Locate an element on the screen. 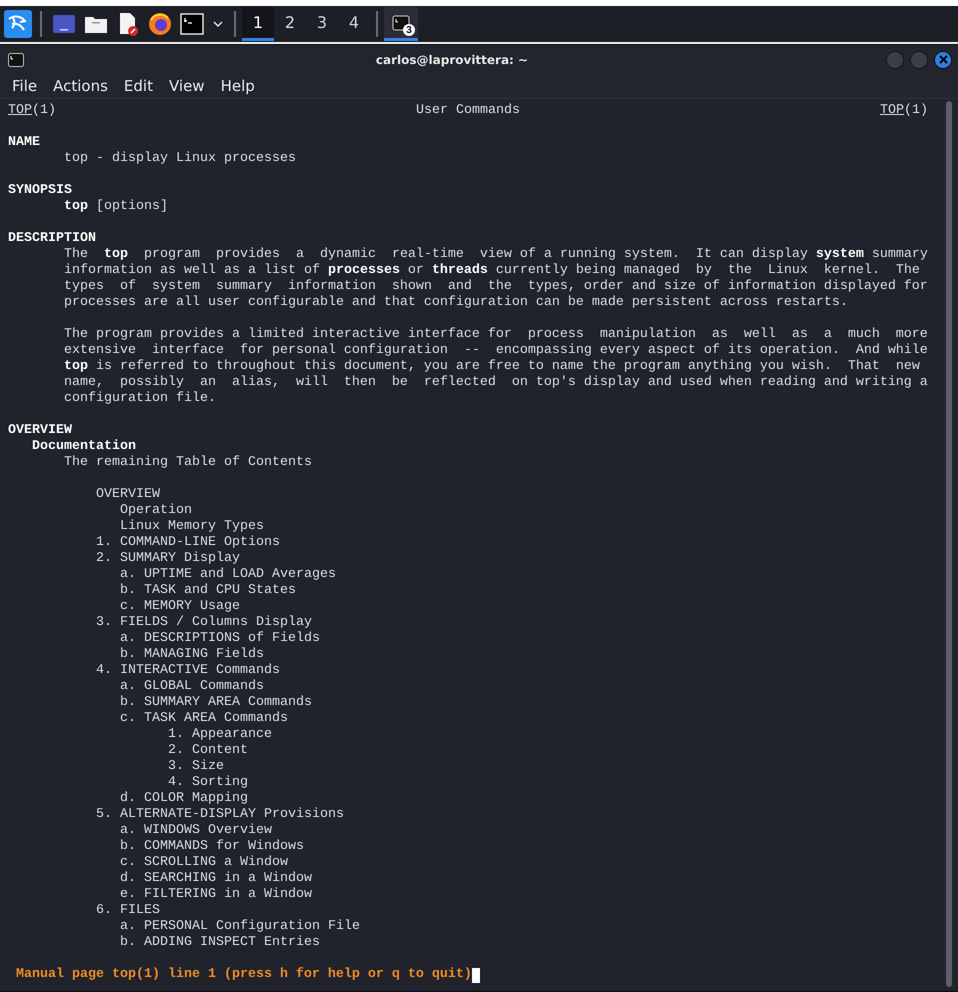  contents-entry: b. TASK and CPU States is located at coordinates (208, 591).